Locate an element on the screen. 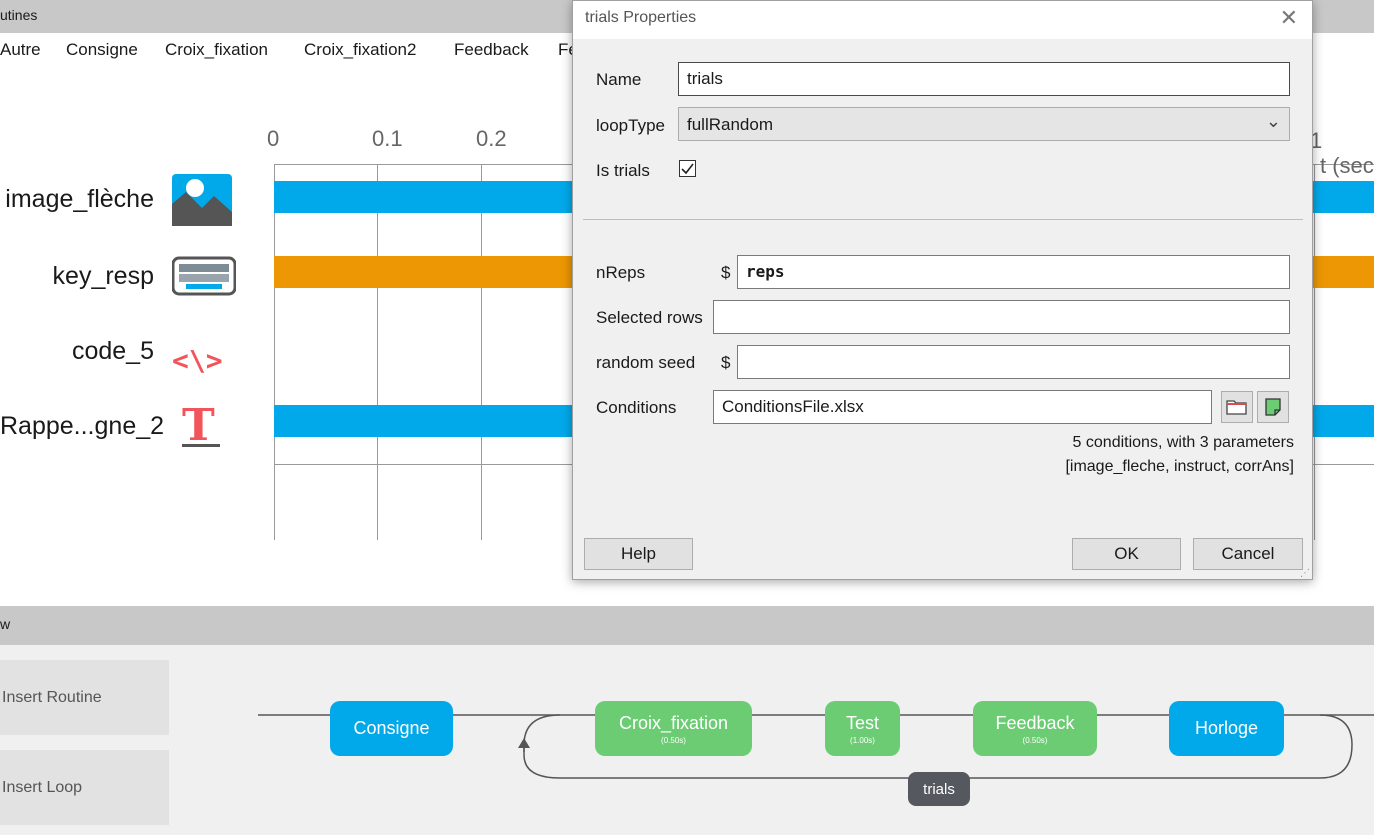 The width and height of the screenshot is (1374, 835). help-button: Help is located at coordinates (638, 554).